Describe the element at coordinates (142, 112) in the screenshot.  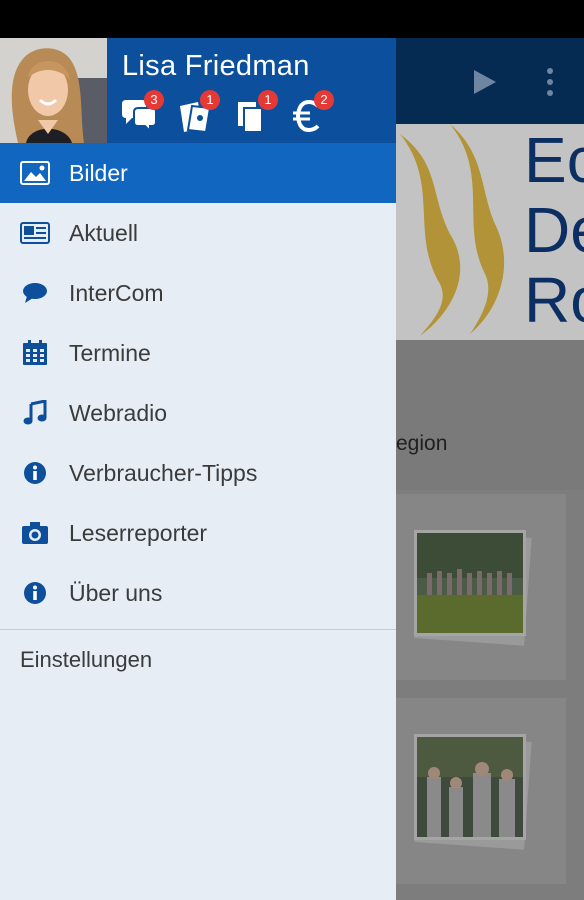
I see `messages-button: 3` at that location.